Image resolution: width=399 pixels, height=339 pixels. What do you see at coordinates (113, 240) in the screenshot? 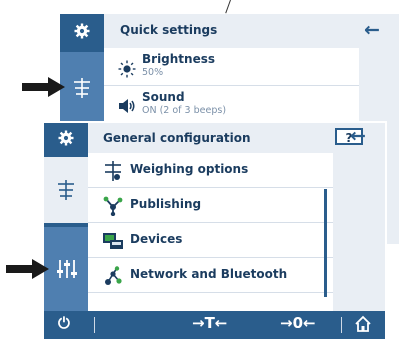
I see `devices-icon` at bounding box center [113, 240].